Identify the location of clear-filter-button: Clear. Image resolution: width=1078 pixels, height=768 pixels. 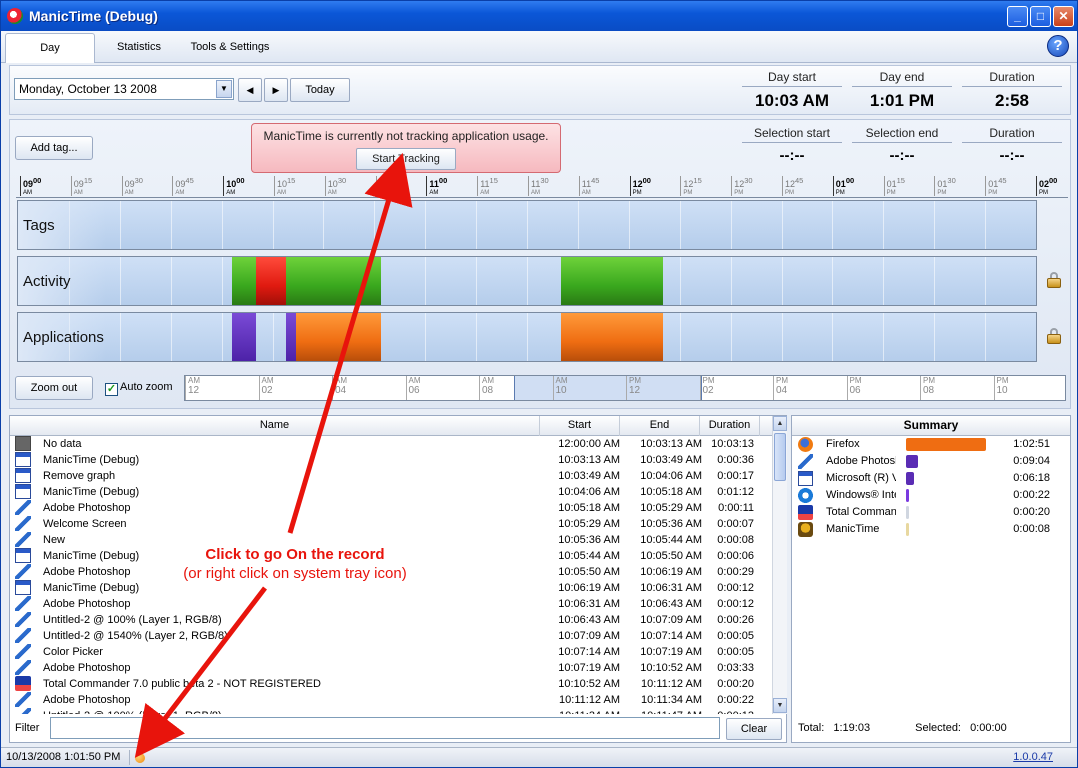
(754, 729).